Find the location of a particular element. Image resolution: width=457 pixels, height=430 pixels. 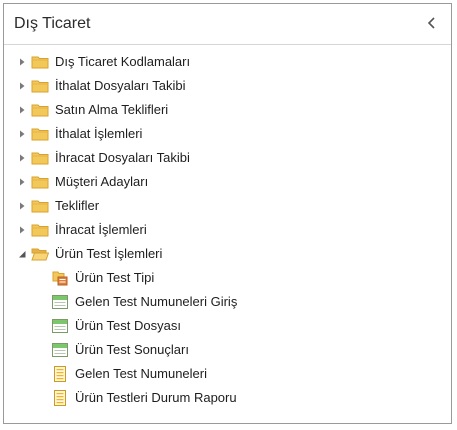

tree-node-urun-test-islemleri: Ürün Test İşlemleri is located at coordinates (227, 254).